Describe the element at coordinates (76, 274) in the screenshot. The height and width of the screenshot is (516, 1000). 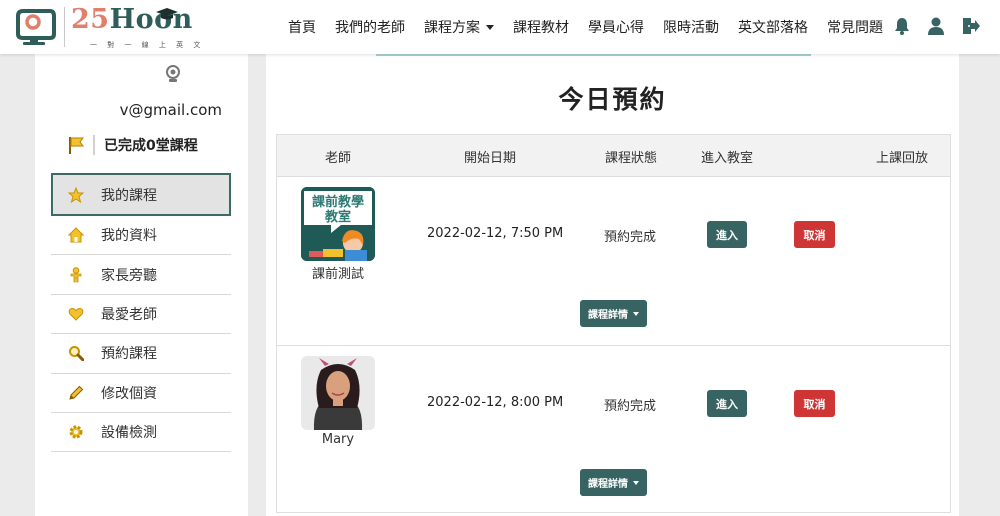
I see `person-icon` at that location.